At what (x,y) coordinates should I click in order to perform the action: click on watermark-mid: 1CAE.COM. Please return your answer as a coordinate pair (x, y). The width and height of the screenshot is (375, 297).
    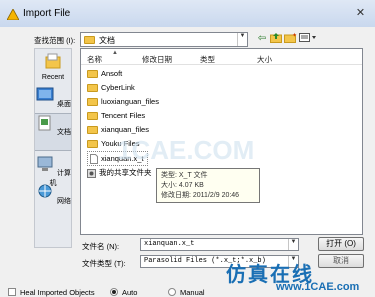
    Looking at the image, I should click on (186, 150).